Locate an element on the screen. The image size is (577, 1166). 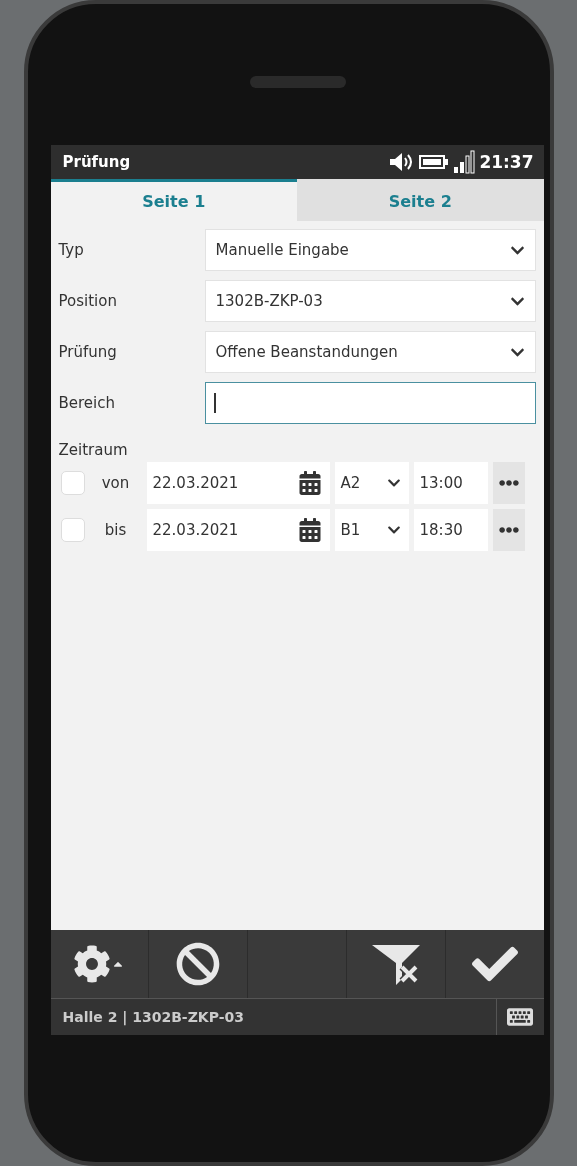
dropdown-field: Offene Beanstandungen is located at coordinates (370, 352).